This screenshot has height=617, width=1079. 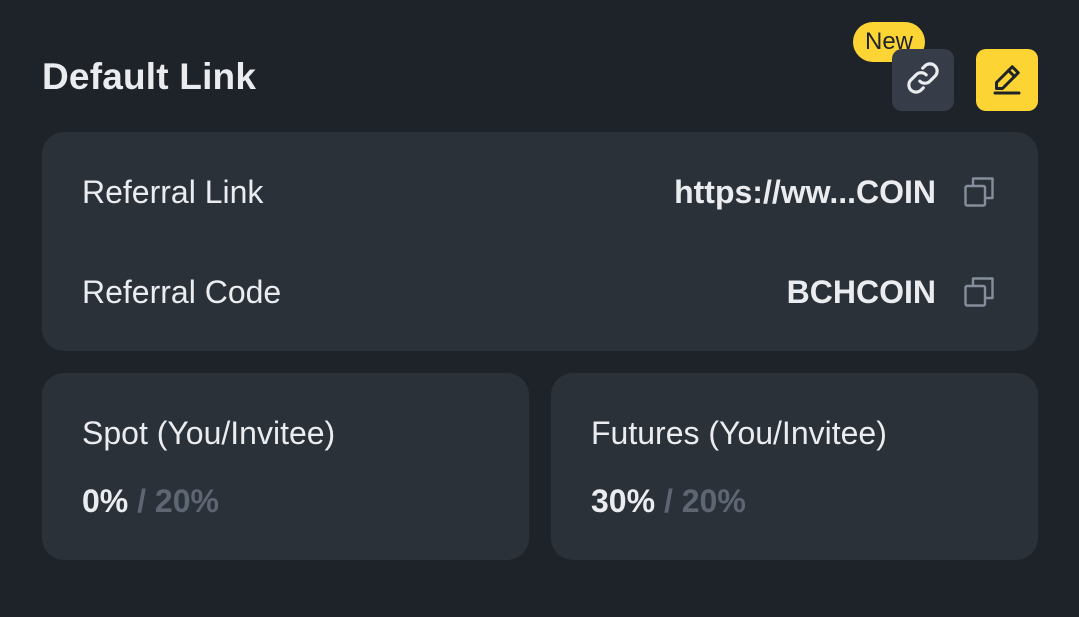 I want to click on pencil-icon, so click(x=1007, y=80).